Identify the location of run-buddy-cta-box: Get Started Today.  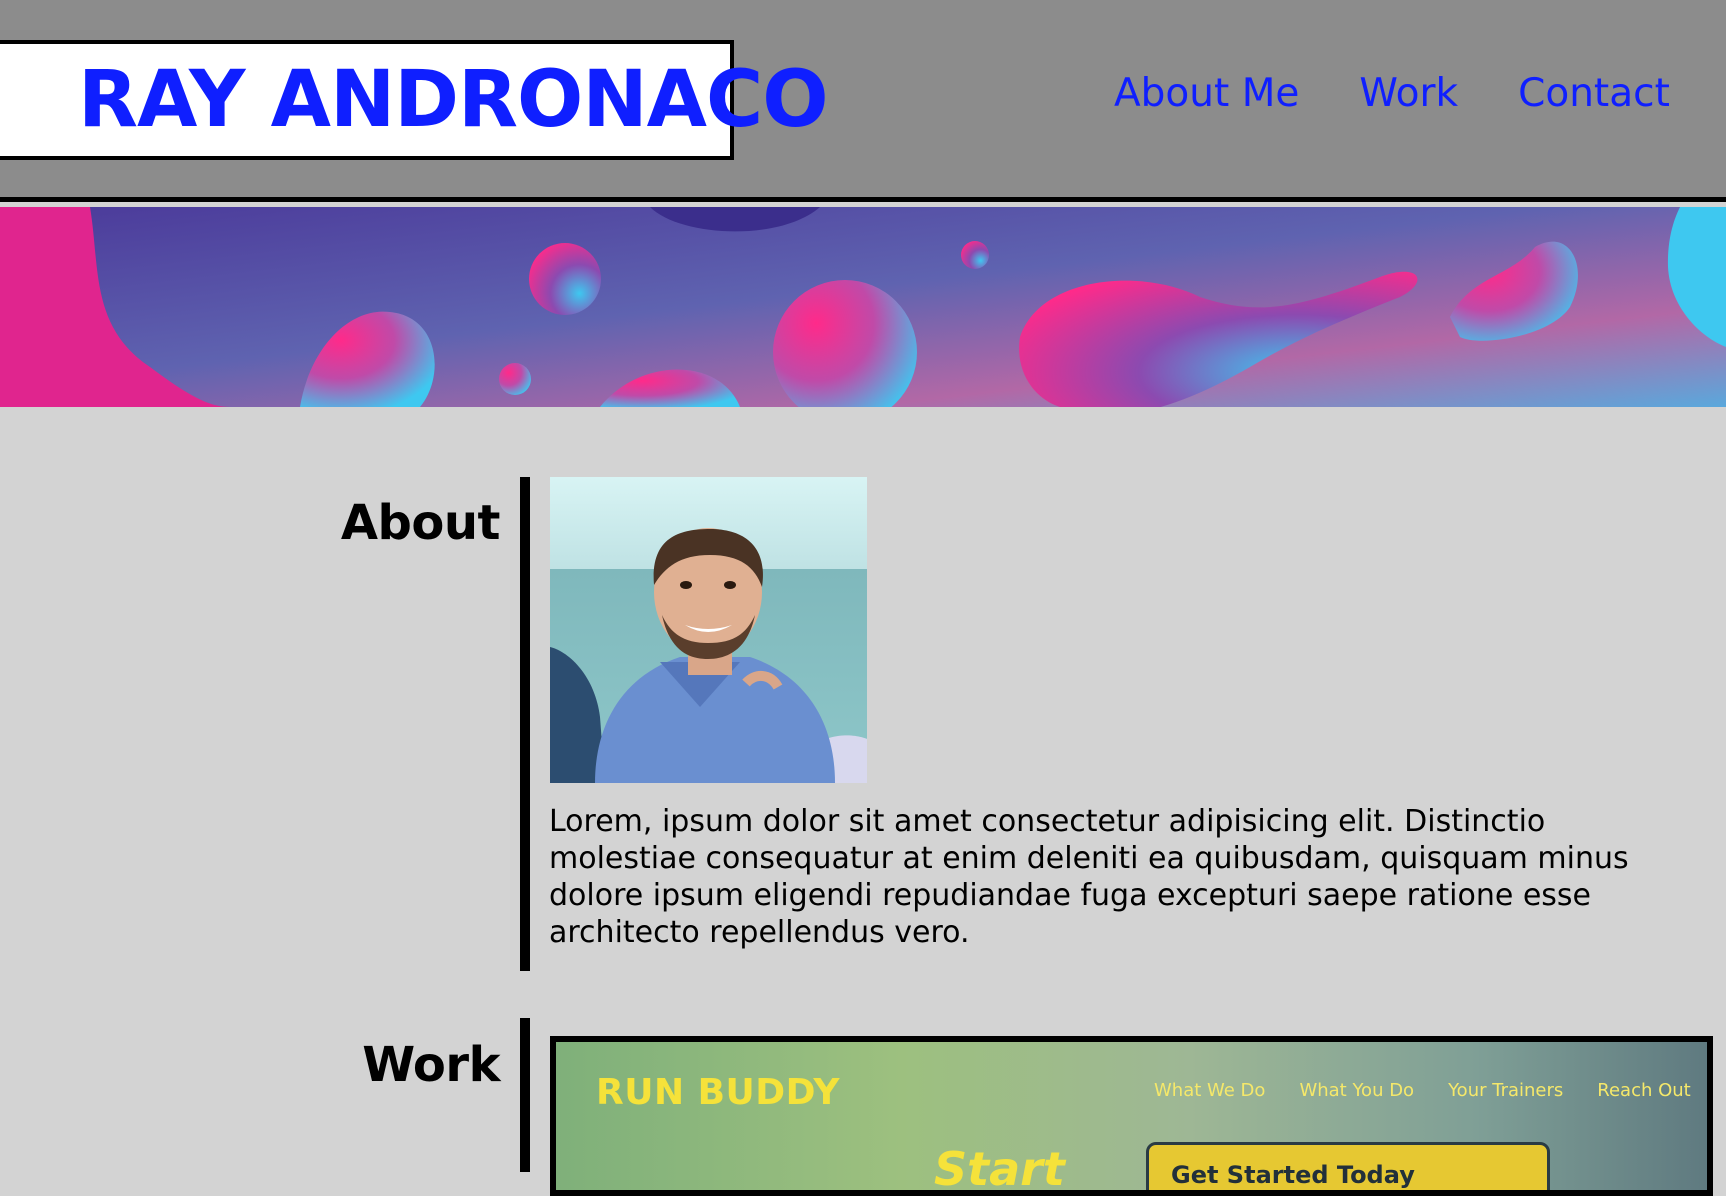
(1348, 1166).